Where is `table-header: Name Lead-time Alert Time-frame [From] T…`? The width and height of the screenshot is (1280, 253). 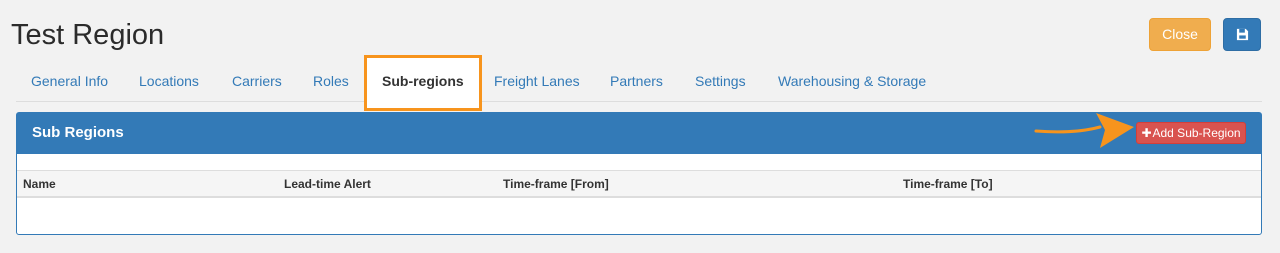
table-header: Name Lead-time Alert Time-frame [From] T… is located at coordinates (639, 184).